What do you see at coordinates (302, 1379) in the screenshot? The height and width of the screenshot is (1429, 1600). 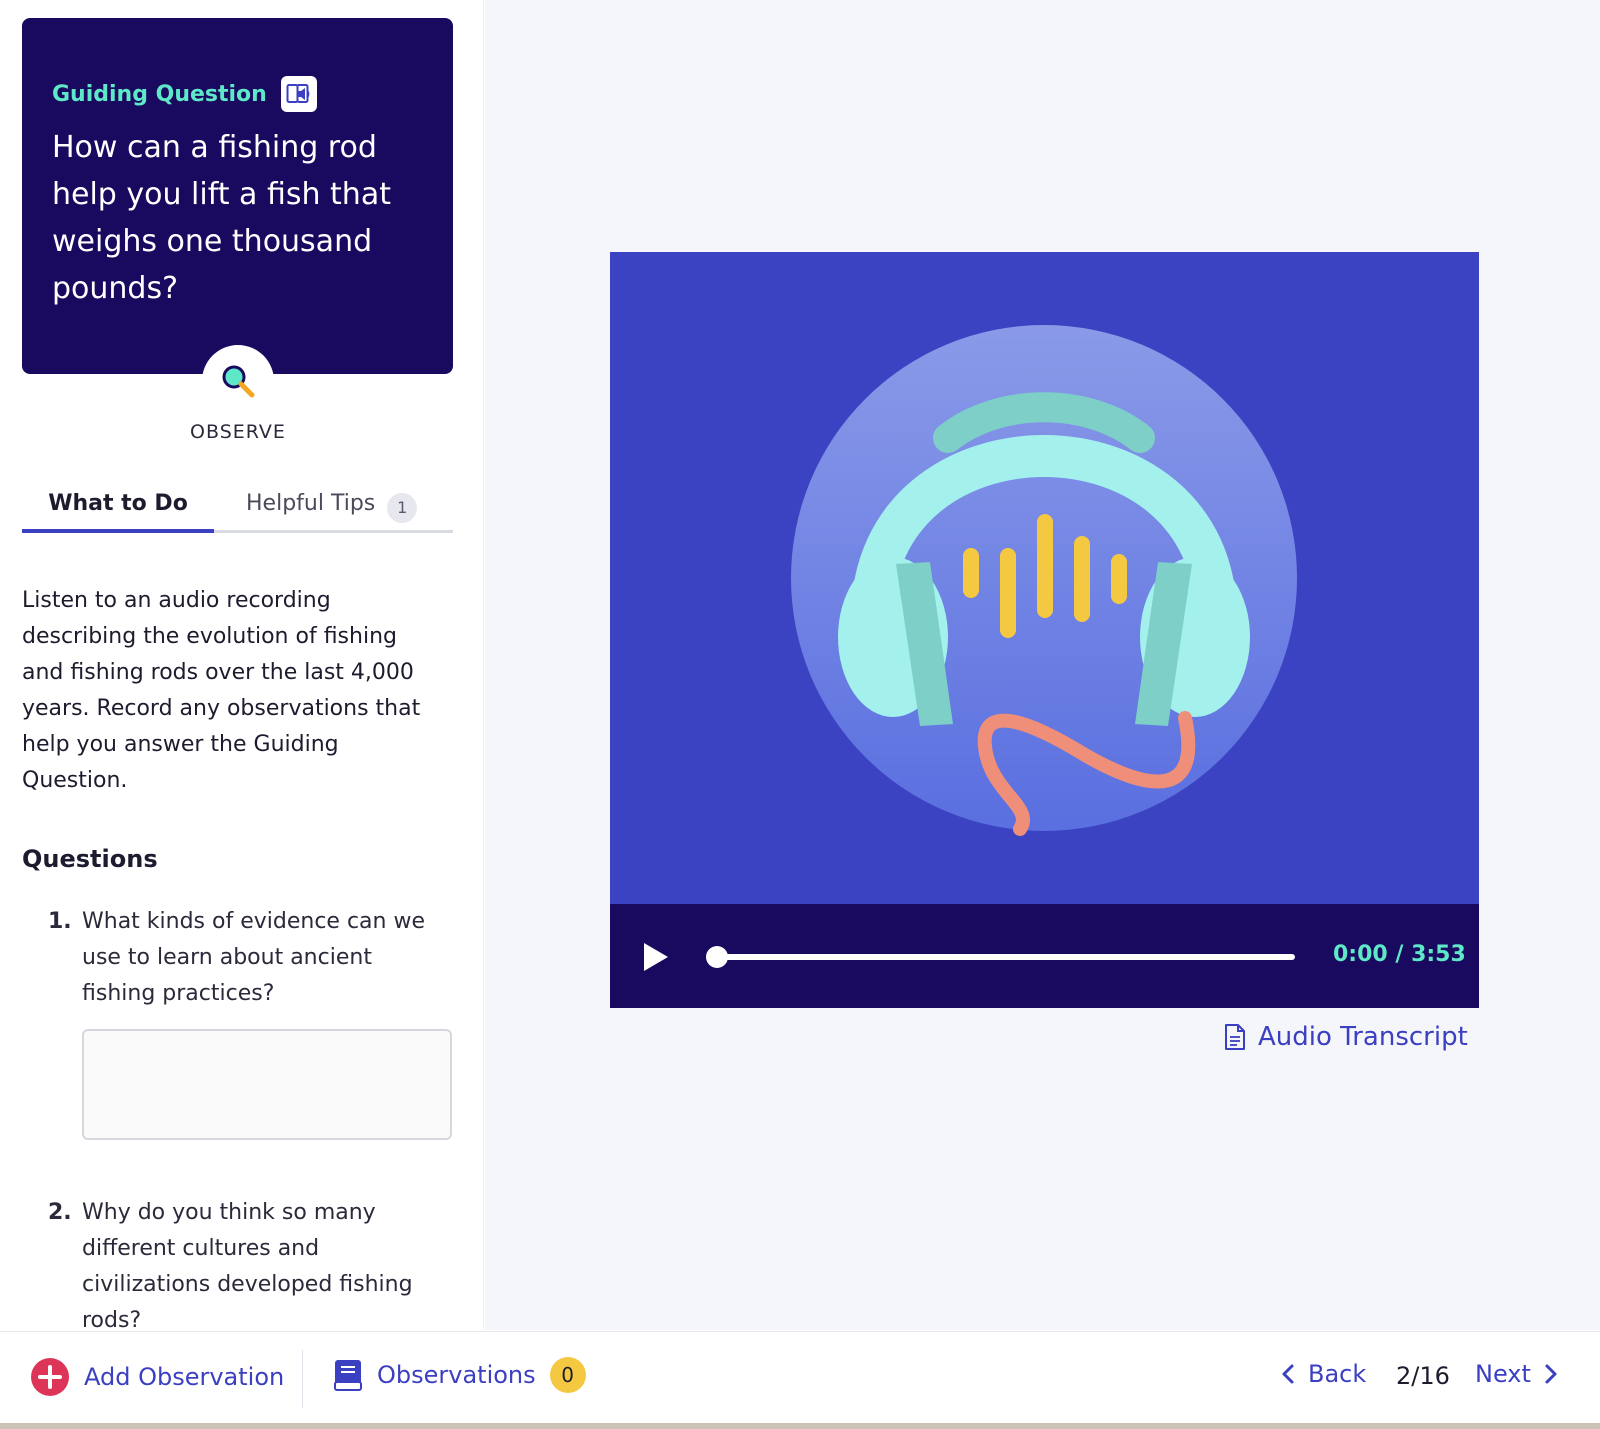 I see `toolbar-divider` at bounding box center [302, 1379].